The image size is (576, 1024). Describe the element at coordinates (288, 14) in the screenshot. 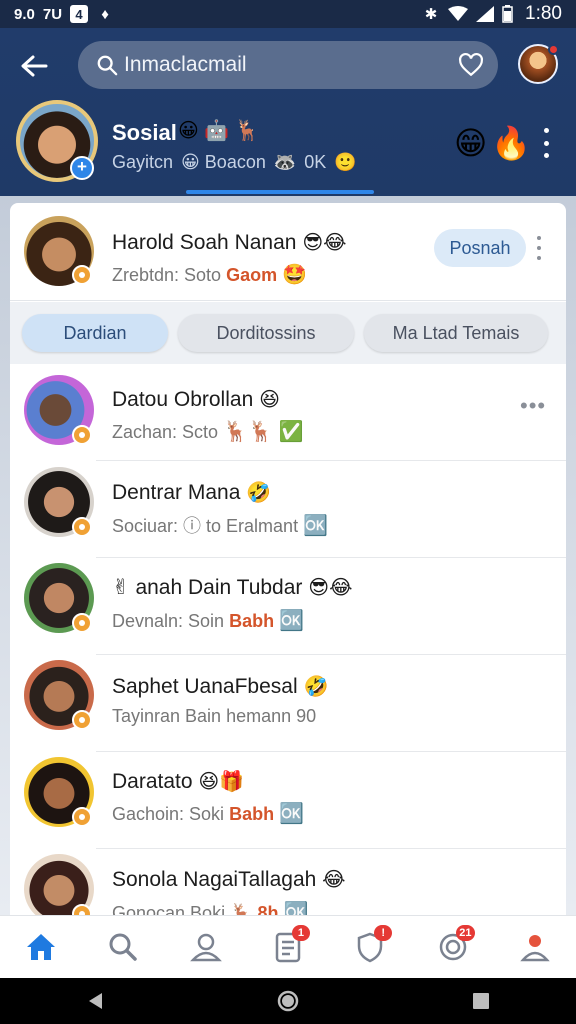

I see `status-bar: 9.0 7U 4 ♦ ✱ 1:80` at that location.